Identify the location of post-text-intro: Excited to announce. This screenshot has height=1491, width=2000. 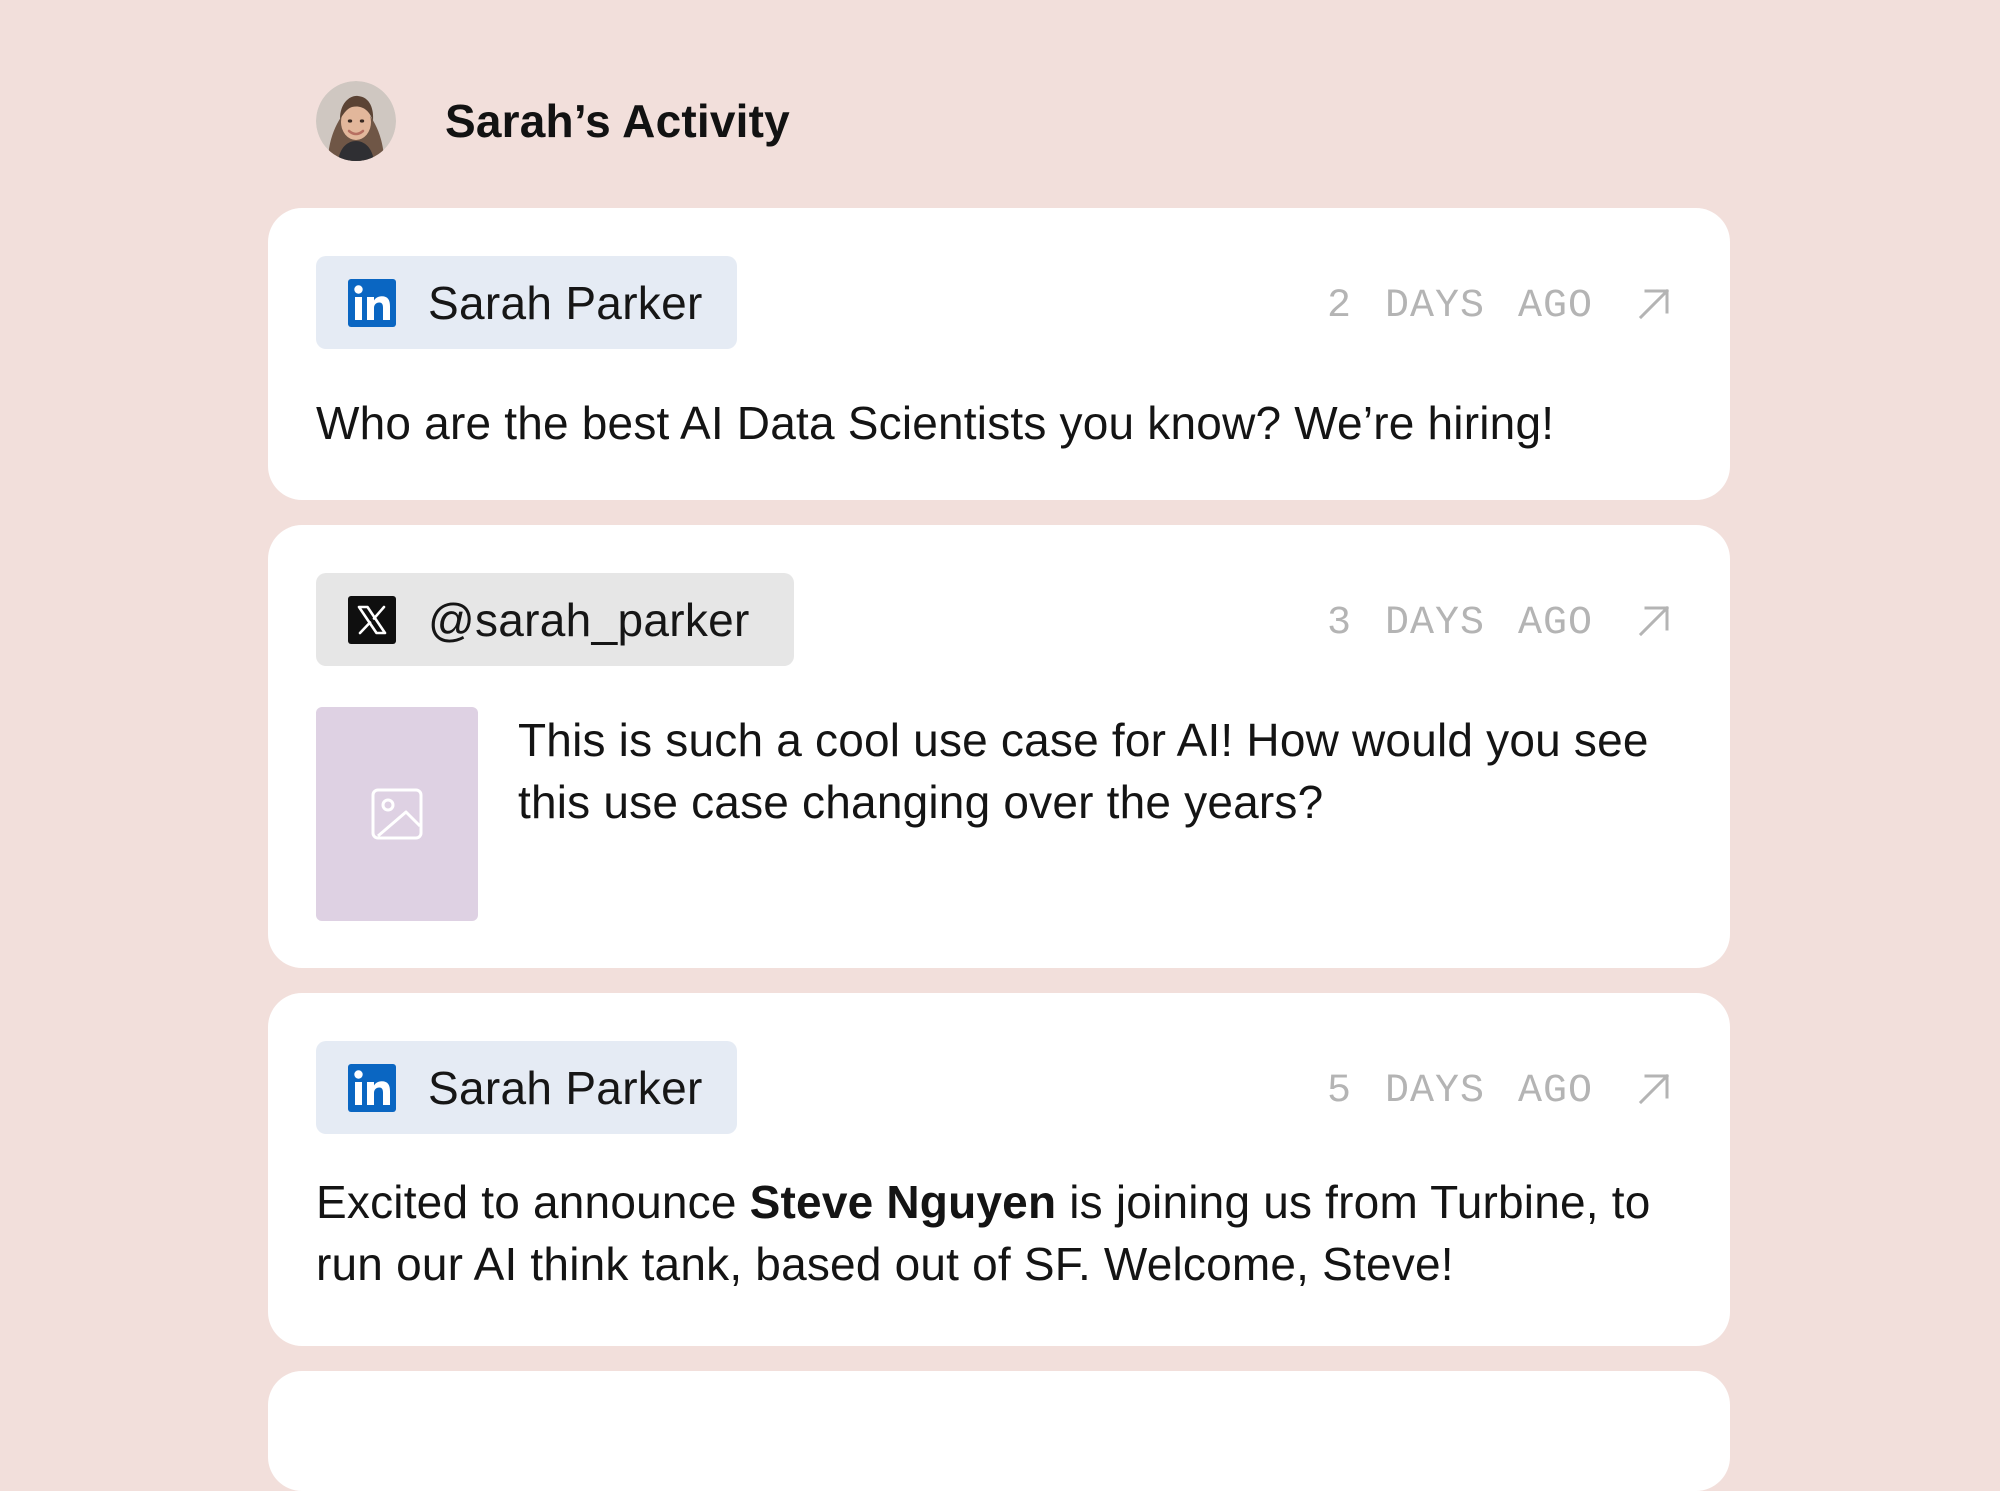
(533, 1202).